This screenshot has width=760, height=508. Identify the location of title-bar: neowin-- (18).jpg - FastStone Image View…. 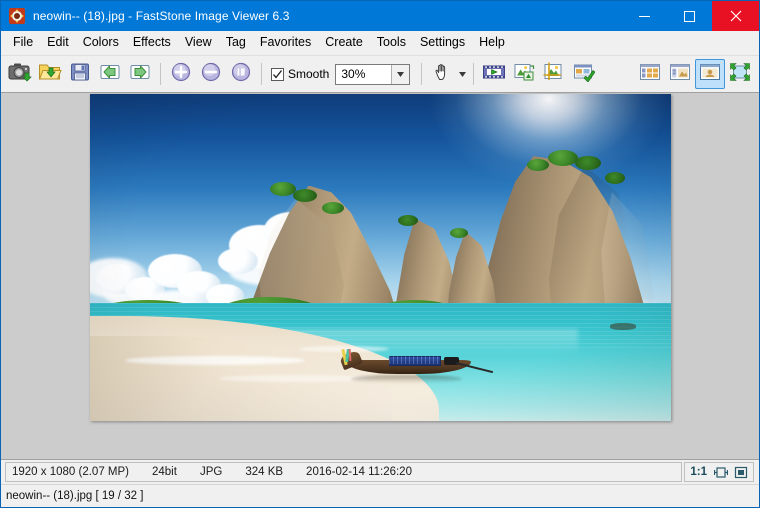
(380, 16).